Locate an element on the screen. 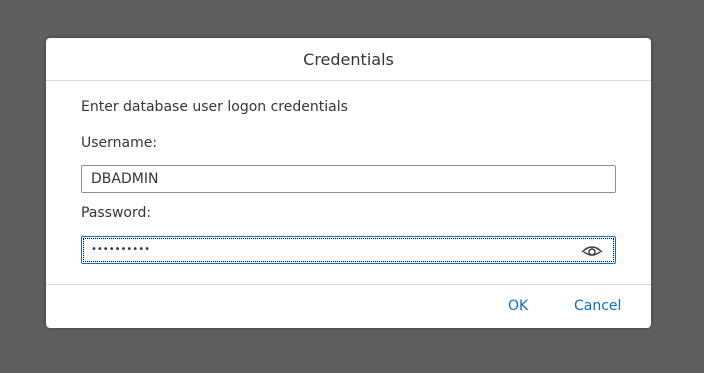  dialog-title: Credentials is located at coordinates (348, 59).